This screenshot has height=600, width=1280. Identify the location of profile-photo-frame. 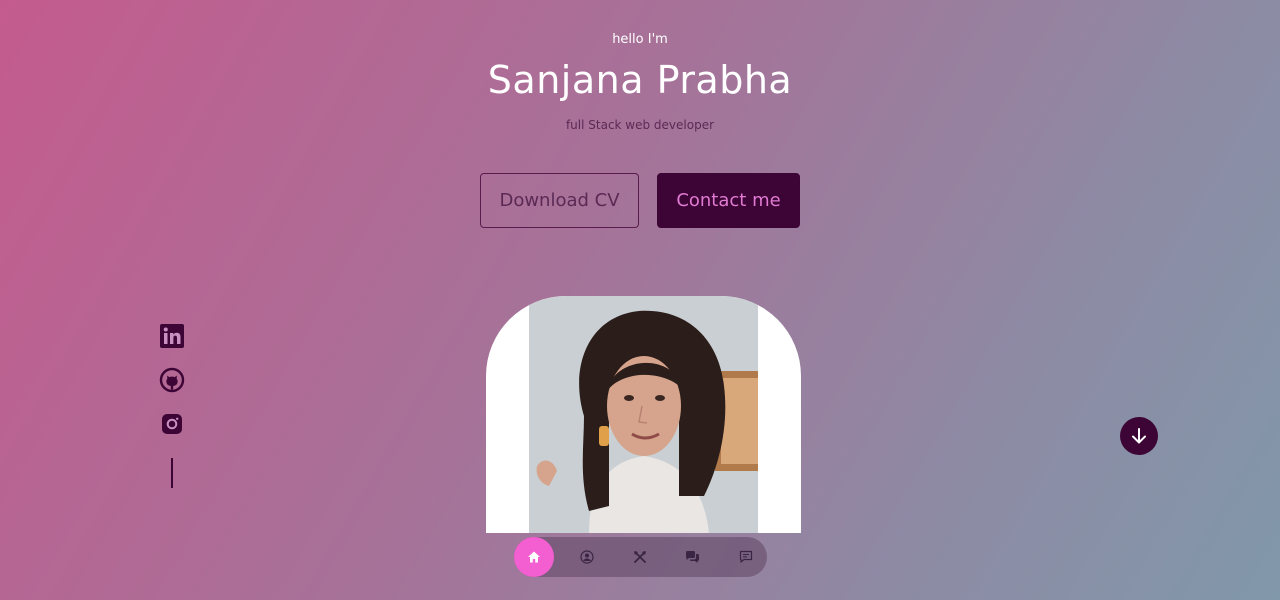
(643, 414).